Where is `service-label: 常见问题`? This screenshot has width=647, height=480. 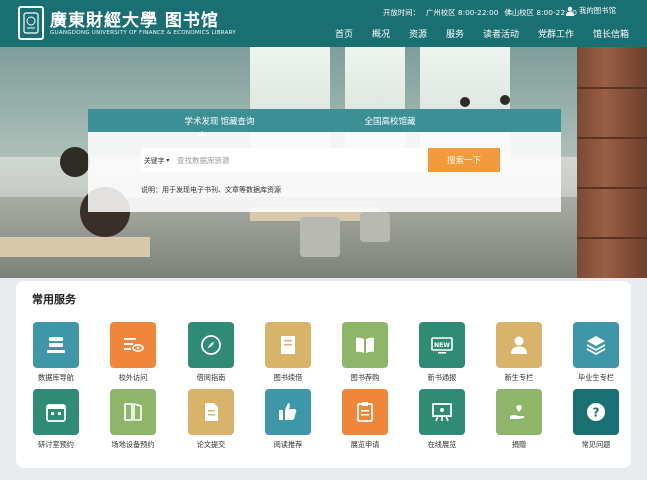 service-label: 常见问题 is located at coordinates (596, 444).